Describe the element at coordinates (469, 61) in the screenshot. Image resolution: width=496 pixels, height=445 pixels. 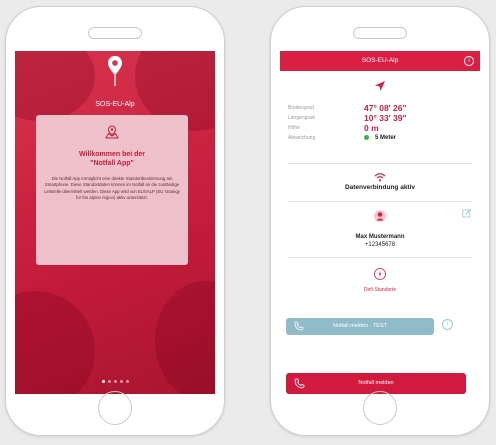
I see `info-icon: i` at that location.